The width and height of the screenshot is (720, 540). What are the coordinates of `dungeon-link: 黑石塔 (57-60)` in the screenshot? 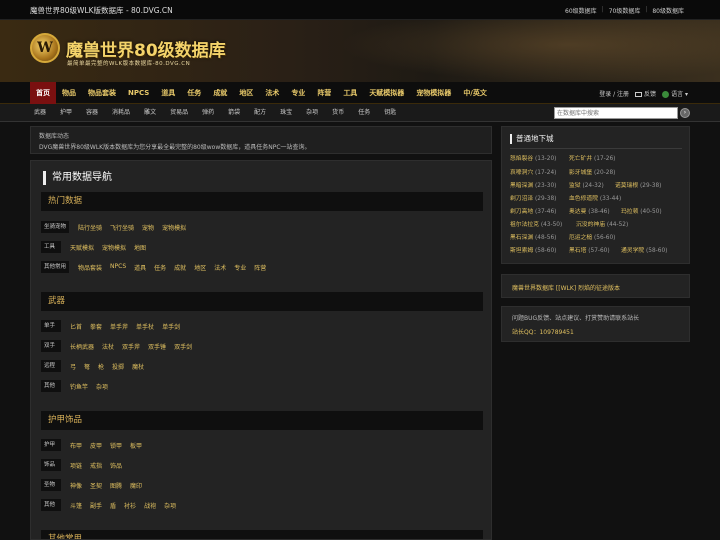 It's located at (589, 249).